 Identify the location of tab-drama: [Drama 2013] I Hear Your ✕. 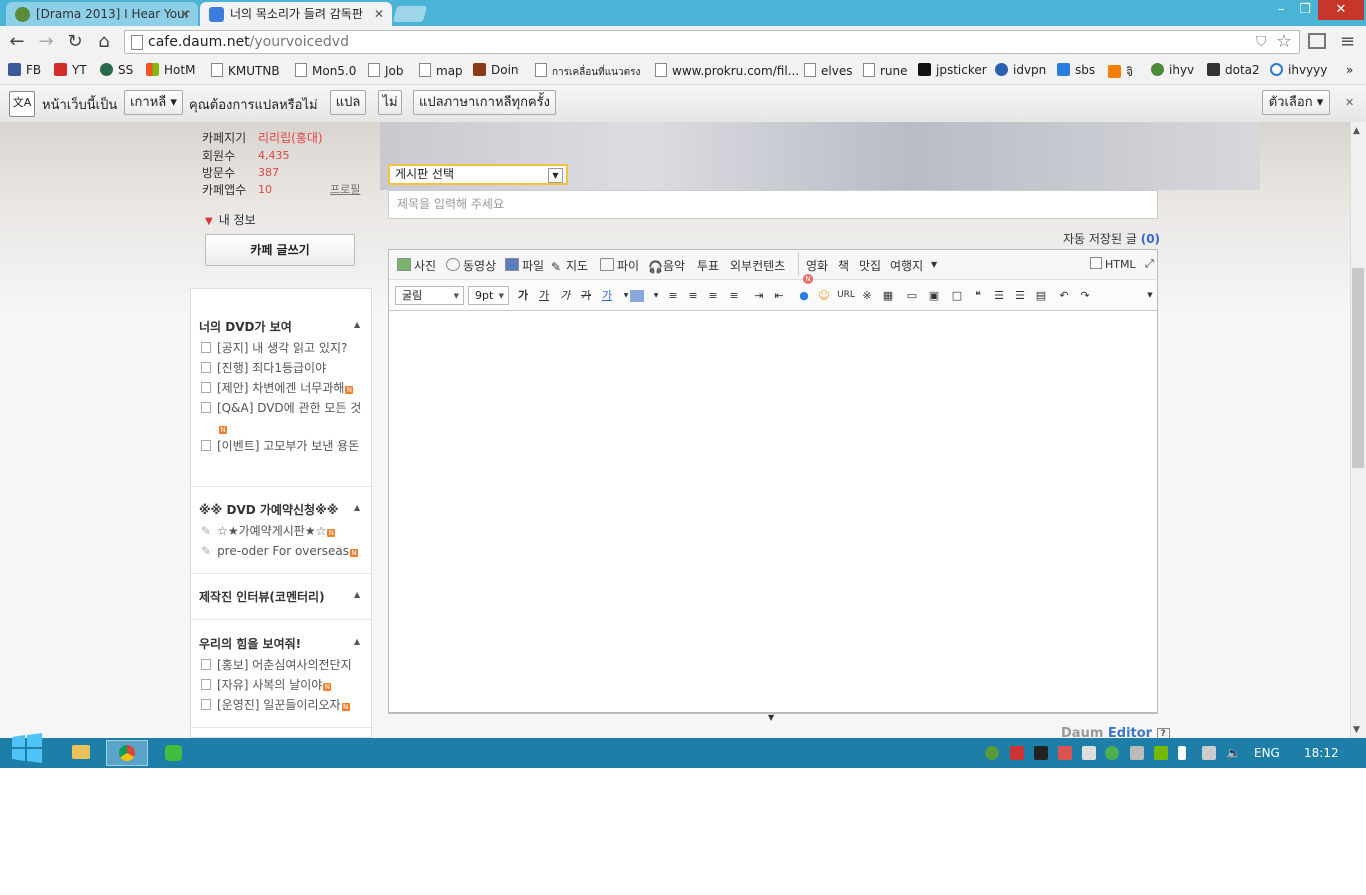
(102, 14).